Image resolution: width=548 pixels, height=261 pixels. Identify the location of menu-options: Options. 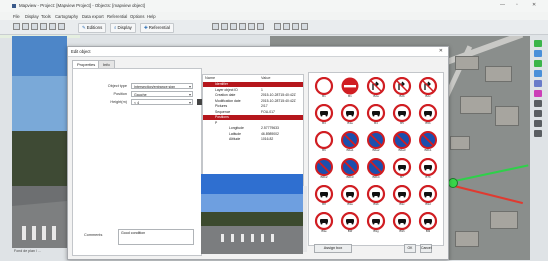
(137, 16).